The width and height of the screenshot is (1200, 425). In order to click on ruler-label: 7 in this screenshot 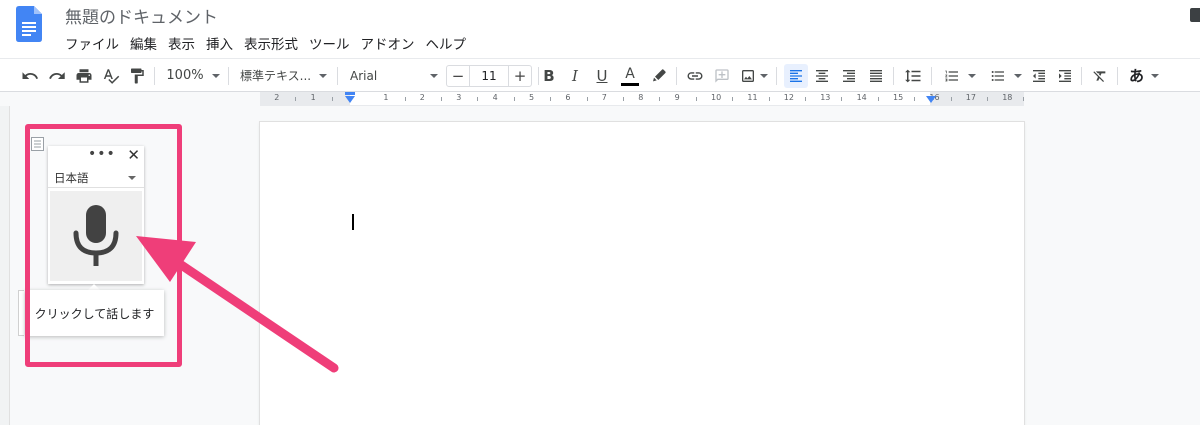, I will do `click(604, 97)`.